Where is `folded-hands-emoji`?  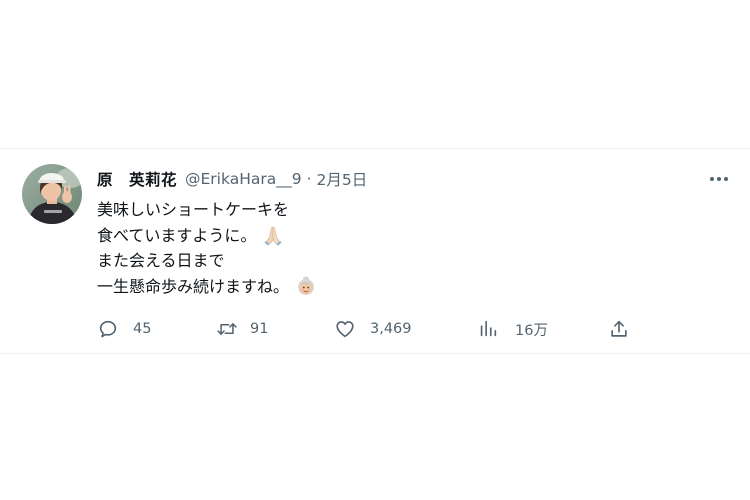 folded-hands-emoji is located at coordinates (273, 235).